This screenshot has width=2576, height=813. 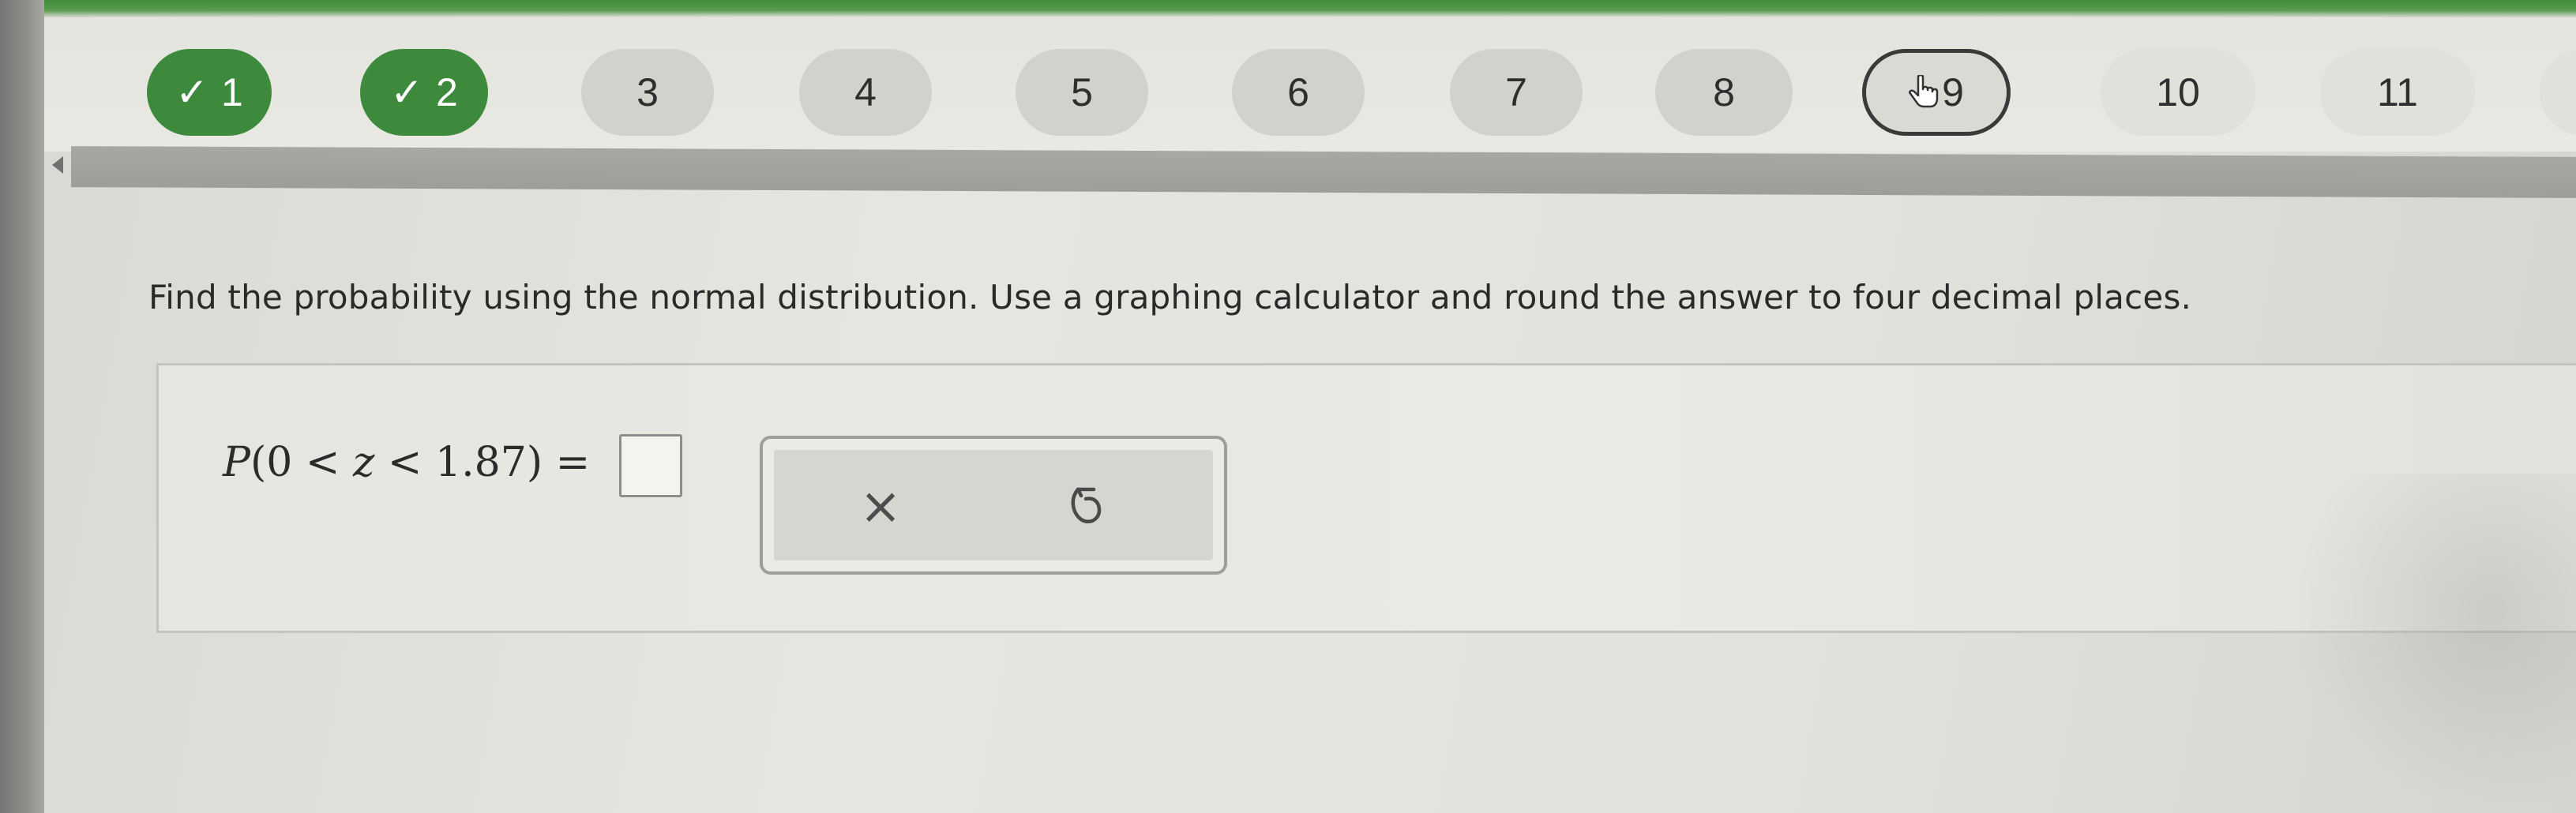 What do you see at coordinates (447, 92) in the screenshot?
I see `step-label: 2` at bounding box center [447, 92].